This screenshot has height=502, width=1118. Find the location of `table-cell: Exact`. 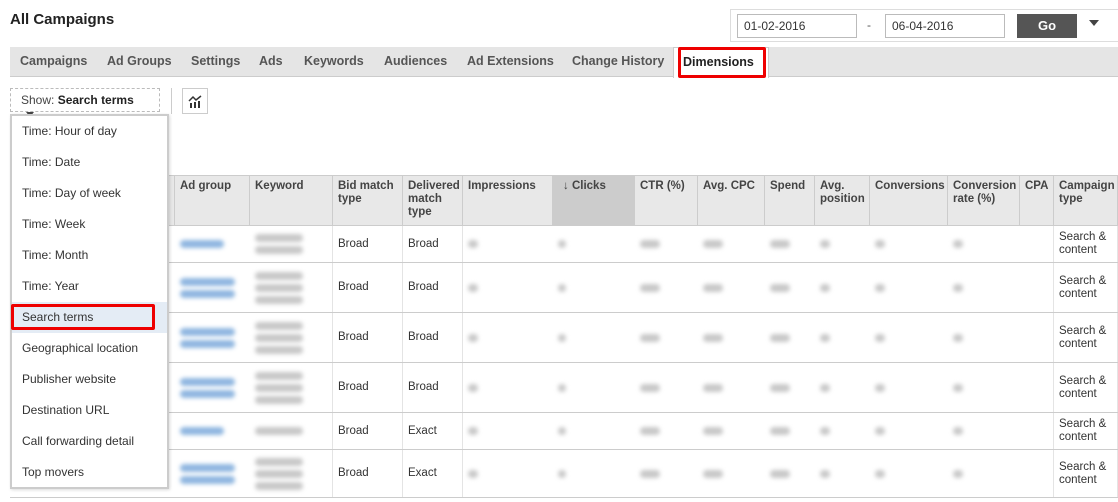

table-cell: Exact is located at coordinates (433, 473).